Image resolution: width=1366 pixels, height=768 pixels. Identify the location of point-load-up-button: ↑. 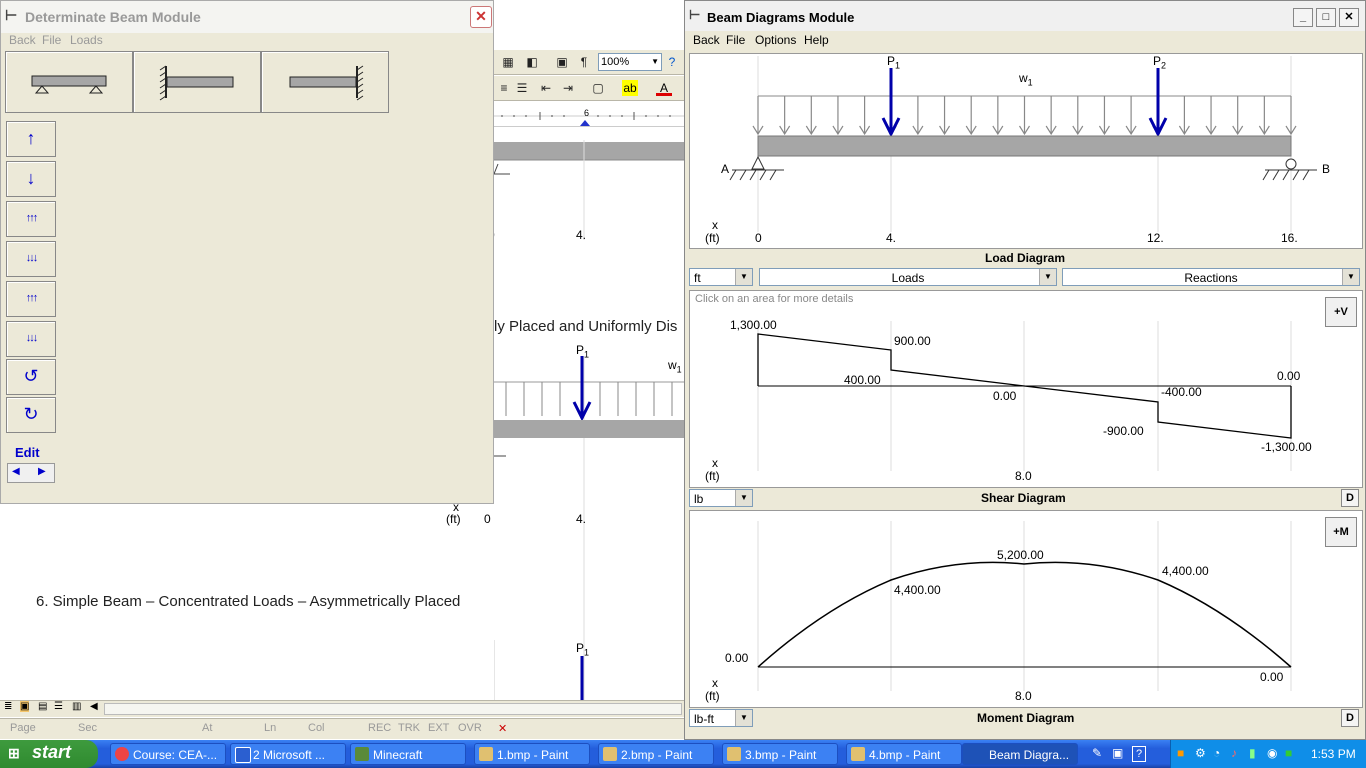
(31, 139).